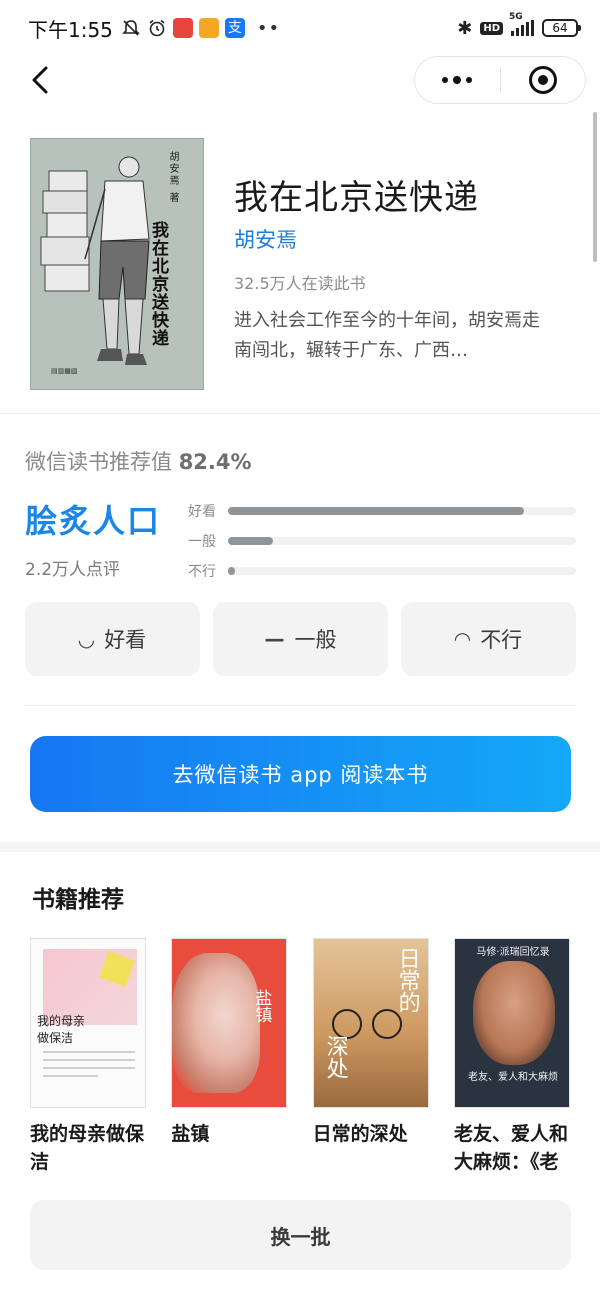 The width and height of the screenshot is (600, 1316). I want to click on smile-icon: ◡, so click(86, 639).